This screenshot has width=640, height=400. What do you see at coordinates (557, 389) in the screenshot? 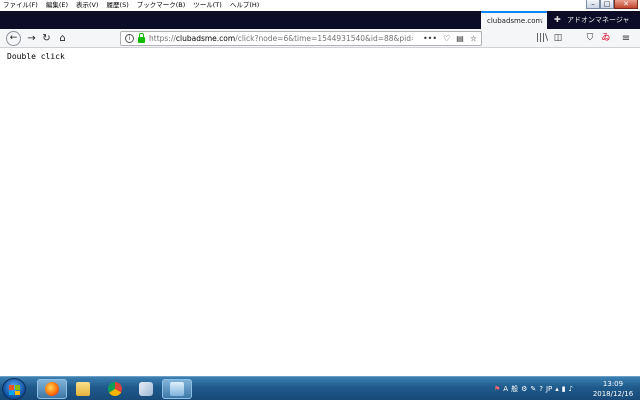
I see `tray-expand-icon: ▴` at bounding box center [557, 389].